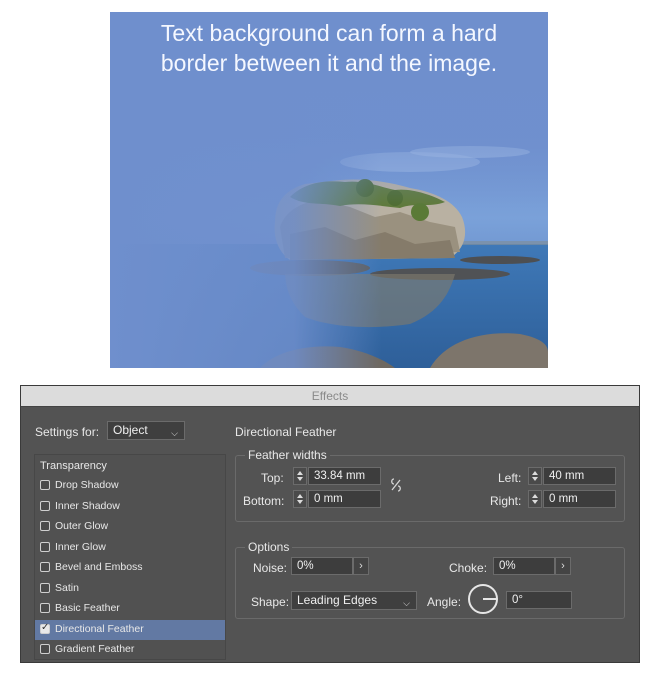  I want to click on left-label: Left:, so click(510, 478).